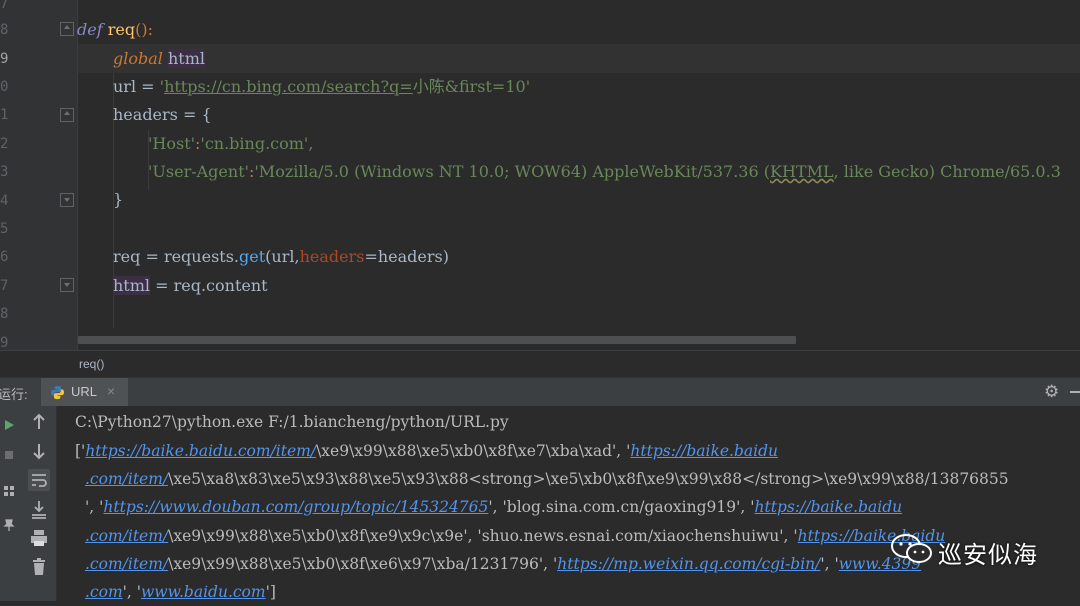 The image size is (1080, 606). I want to click on param-headers: headers, so click(332, 256).